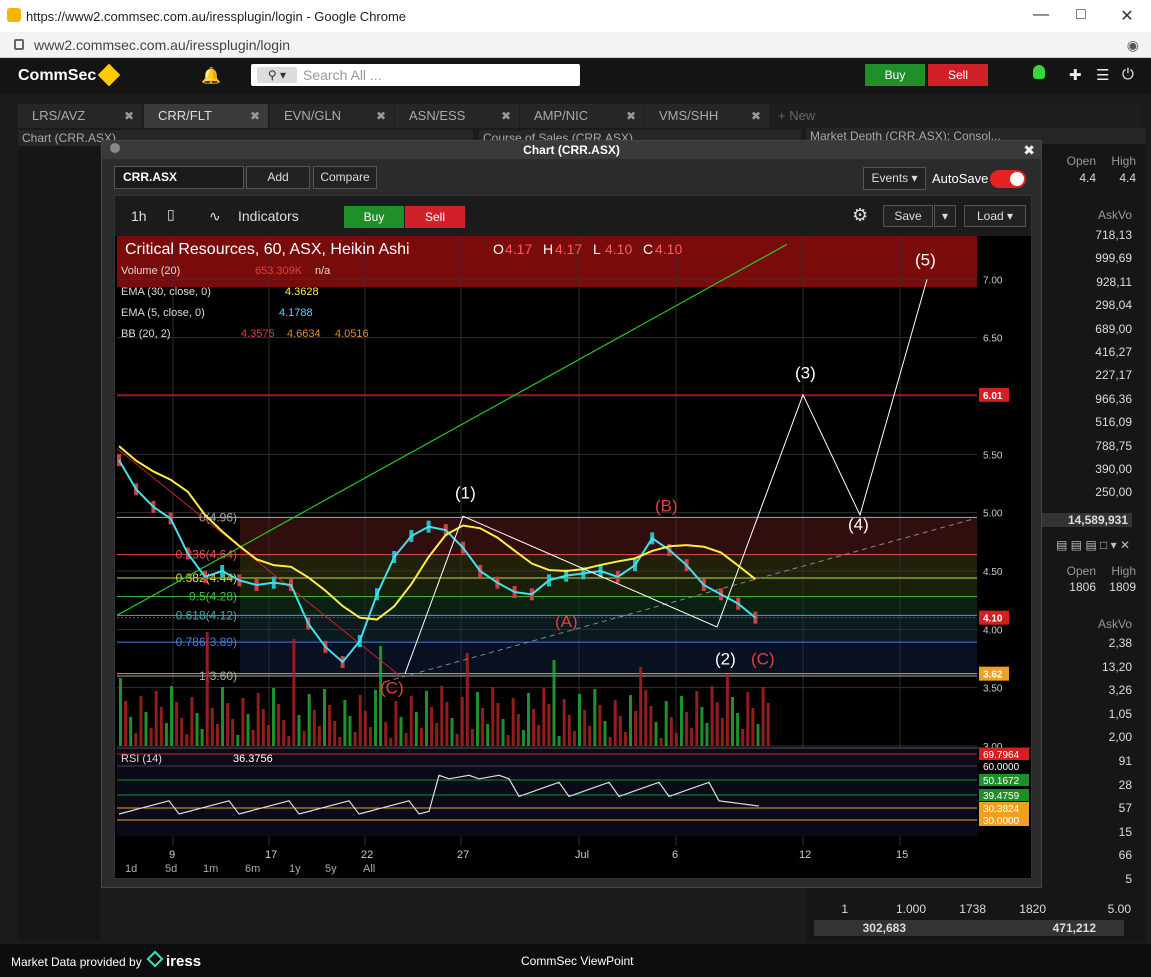  Describe the element at coordinates (80, 116) in the screenshot. I see `tab-lrs-avz: LRS/AVZ ✖` at that location.